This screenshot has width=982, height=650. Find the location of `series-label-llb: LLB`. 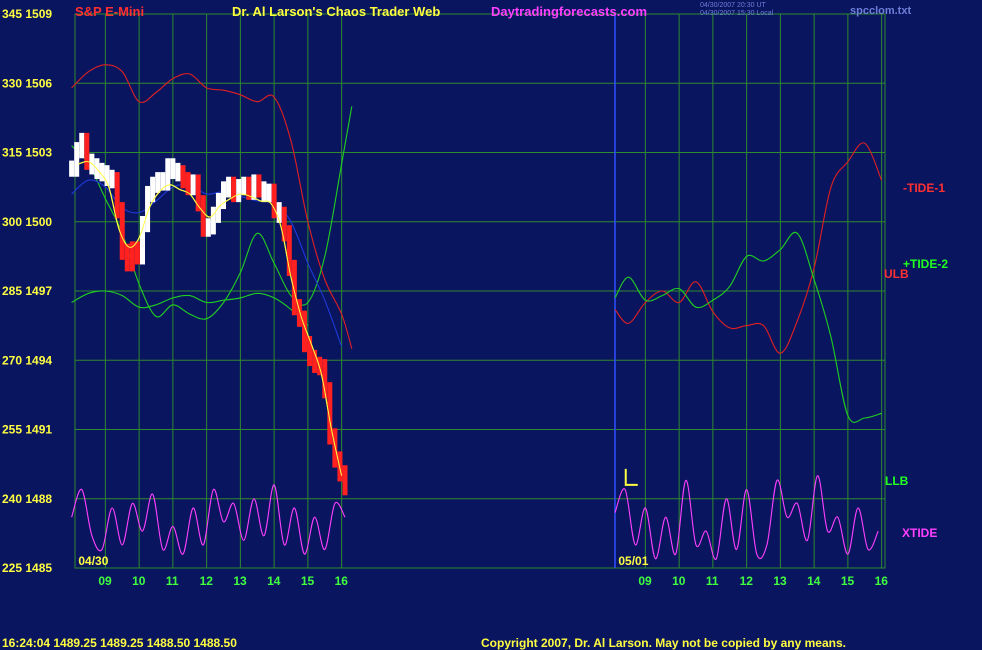

series-label-llb: LLB is located at coordinates (897, 481).